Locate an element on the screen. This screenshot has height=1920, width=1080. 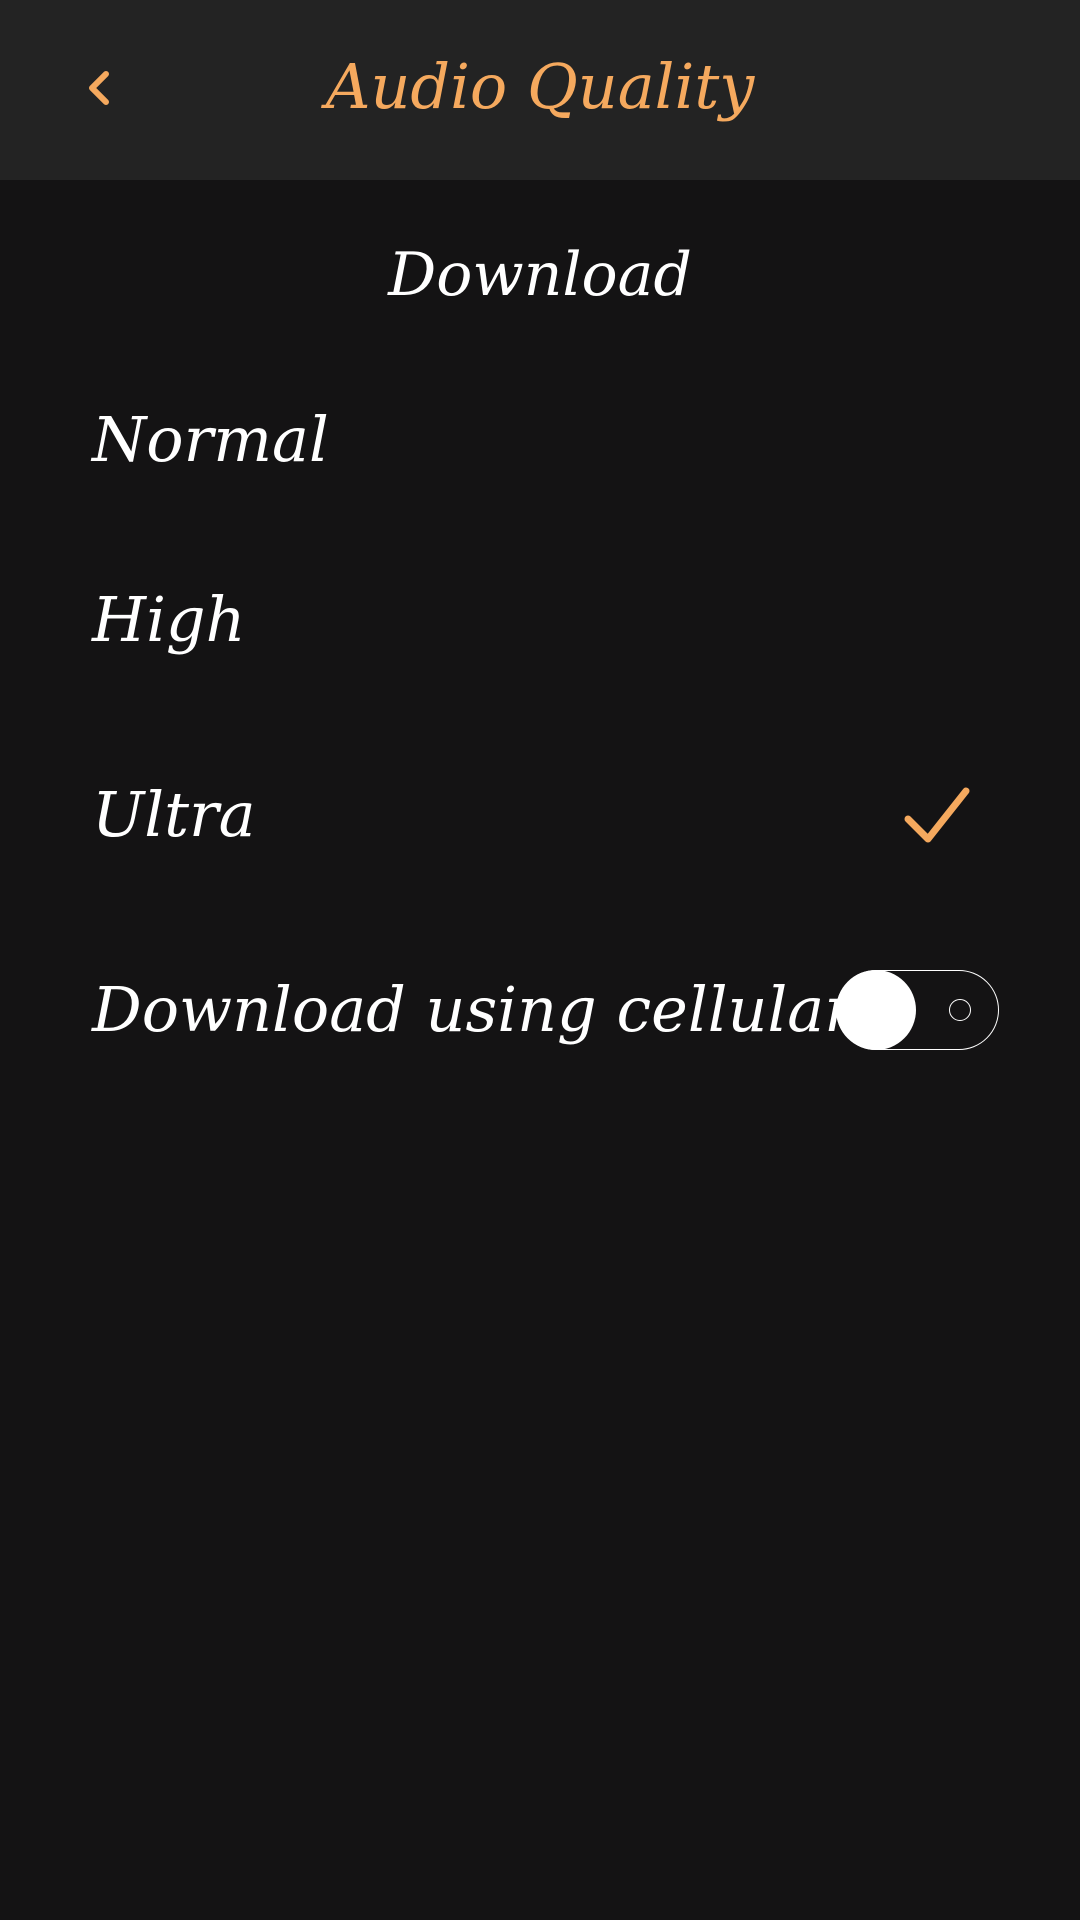
app-header: Audio Quality is located at coordinates (540, 90).